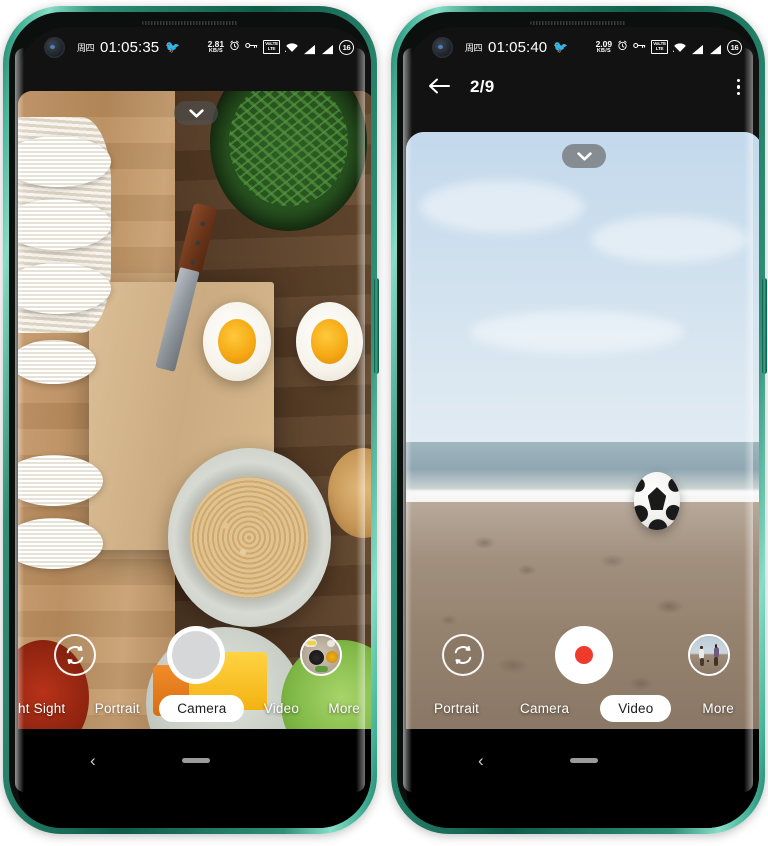 This screenshot has width=768, height=846. What do you see at coordinates (657, 501) in the screenshot?
I see `football-object` at bounding box center [657, 501].